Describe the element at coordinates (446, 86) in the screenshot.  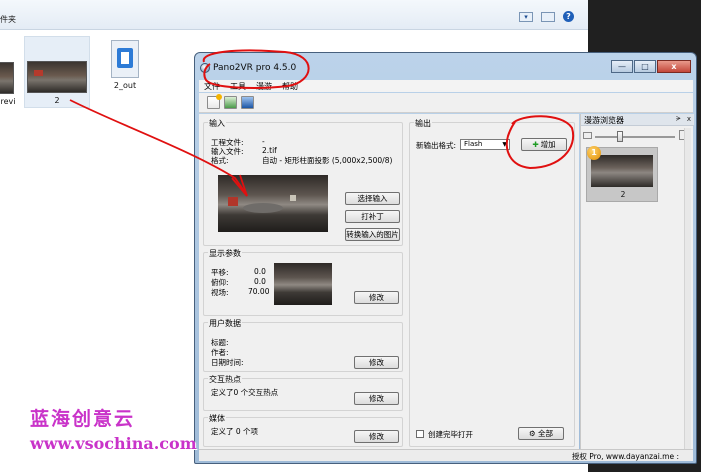
I see `menu-bar: 文件 工具 漫游 帮助` at that location.